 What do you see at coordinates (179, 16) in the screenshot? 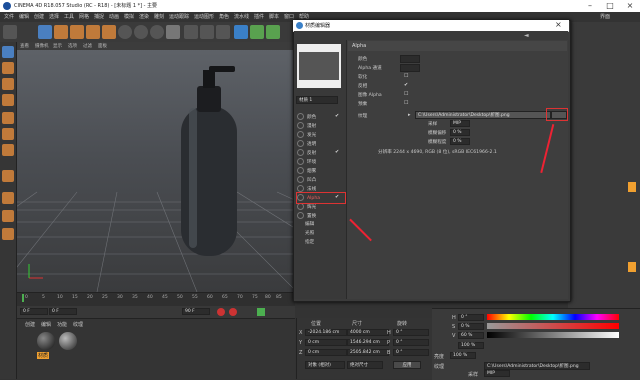
I see `menu-motion-tracking: 运动跟踪` at bounding box center [179, 16].